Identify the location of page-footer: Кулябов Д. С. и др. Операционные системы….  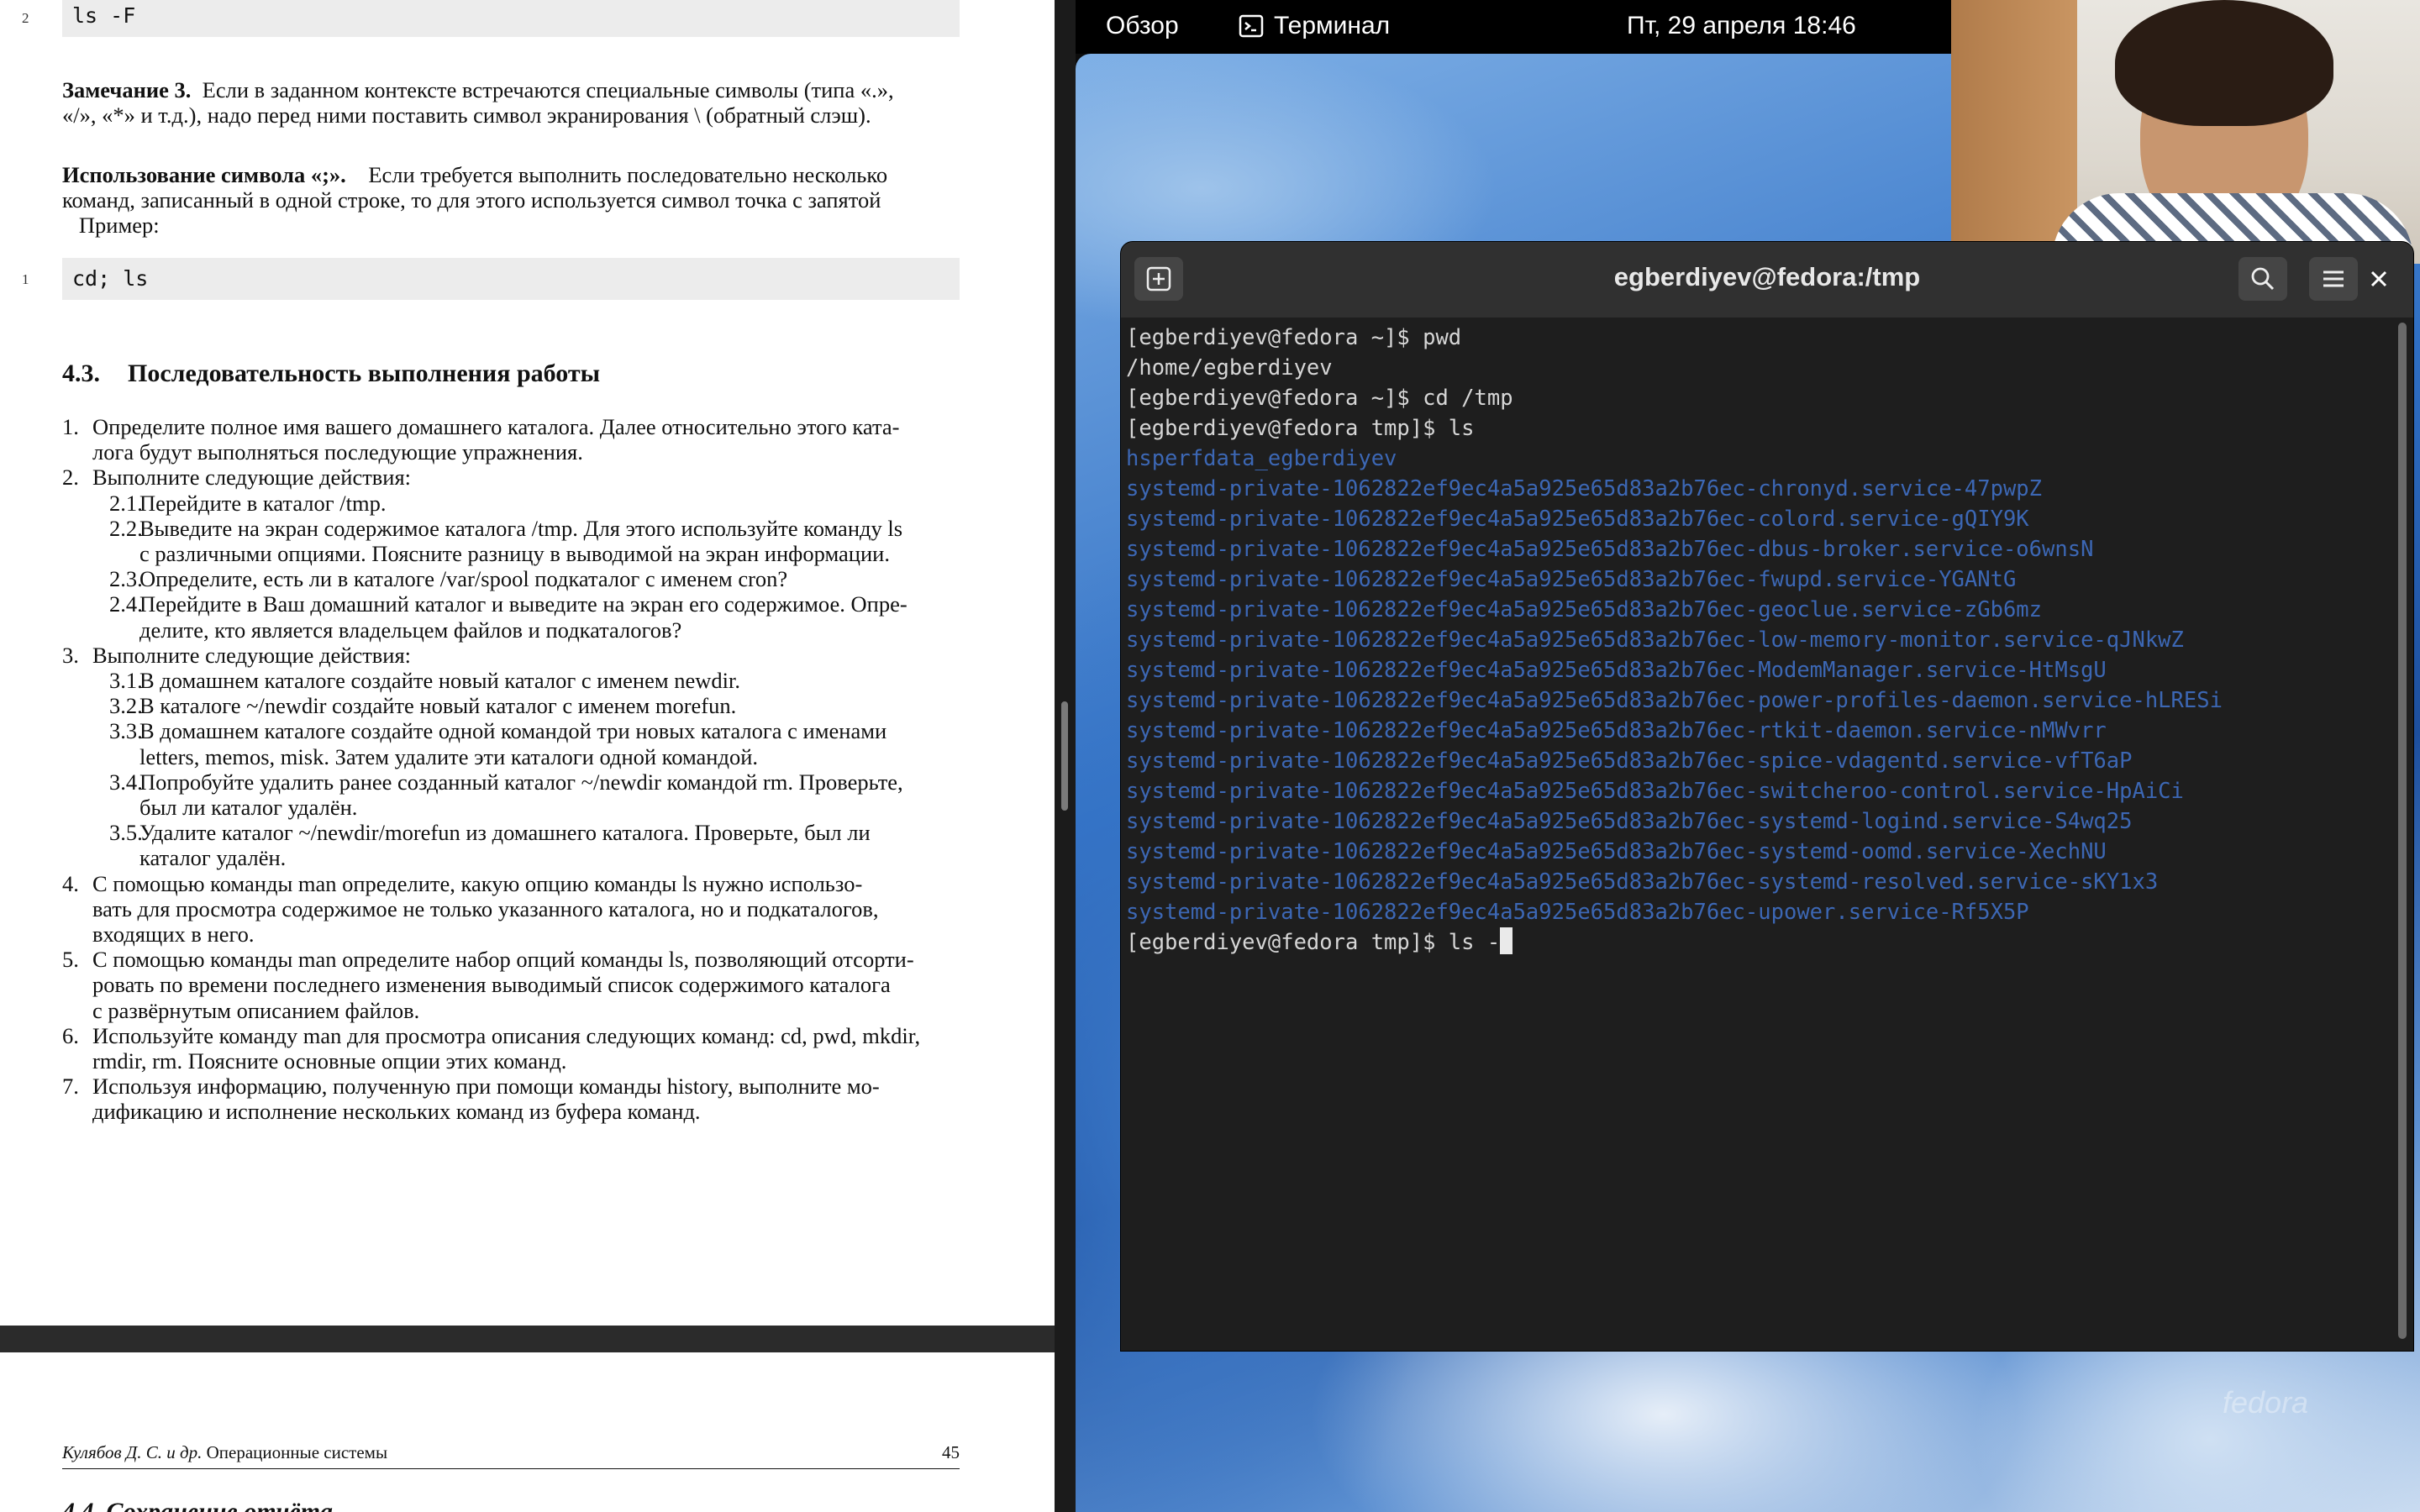
(511, 1455).